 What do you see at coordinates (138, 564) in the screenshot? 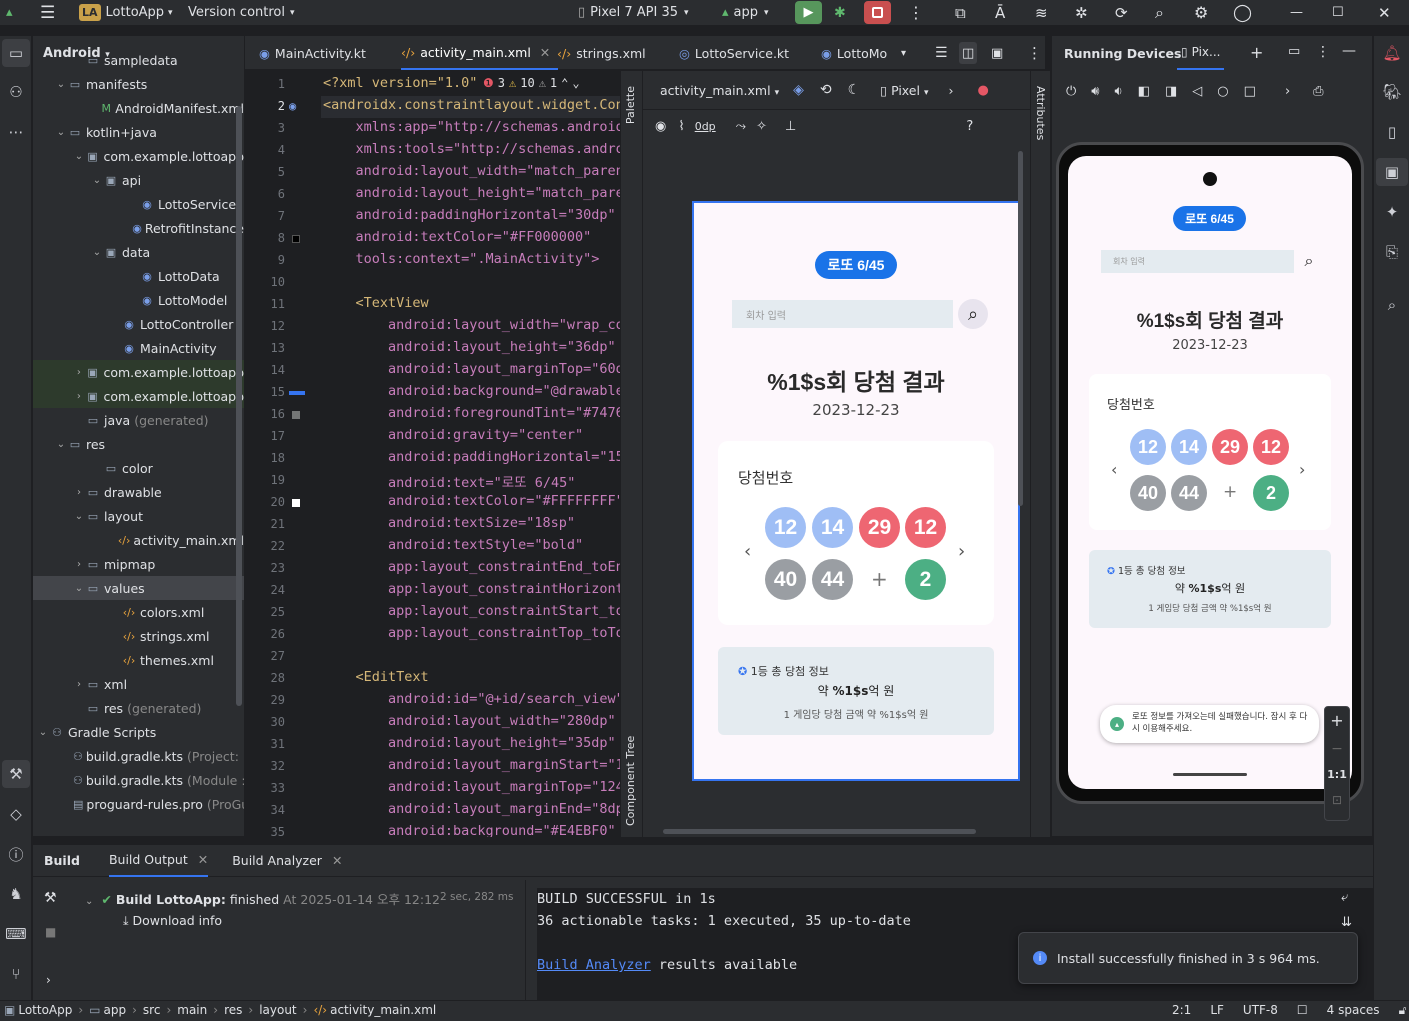
I see `tree-item: › ▭ mipmap` at bounding box center [138, 564].